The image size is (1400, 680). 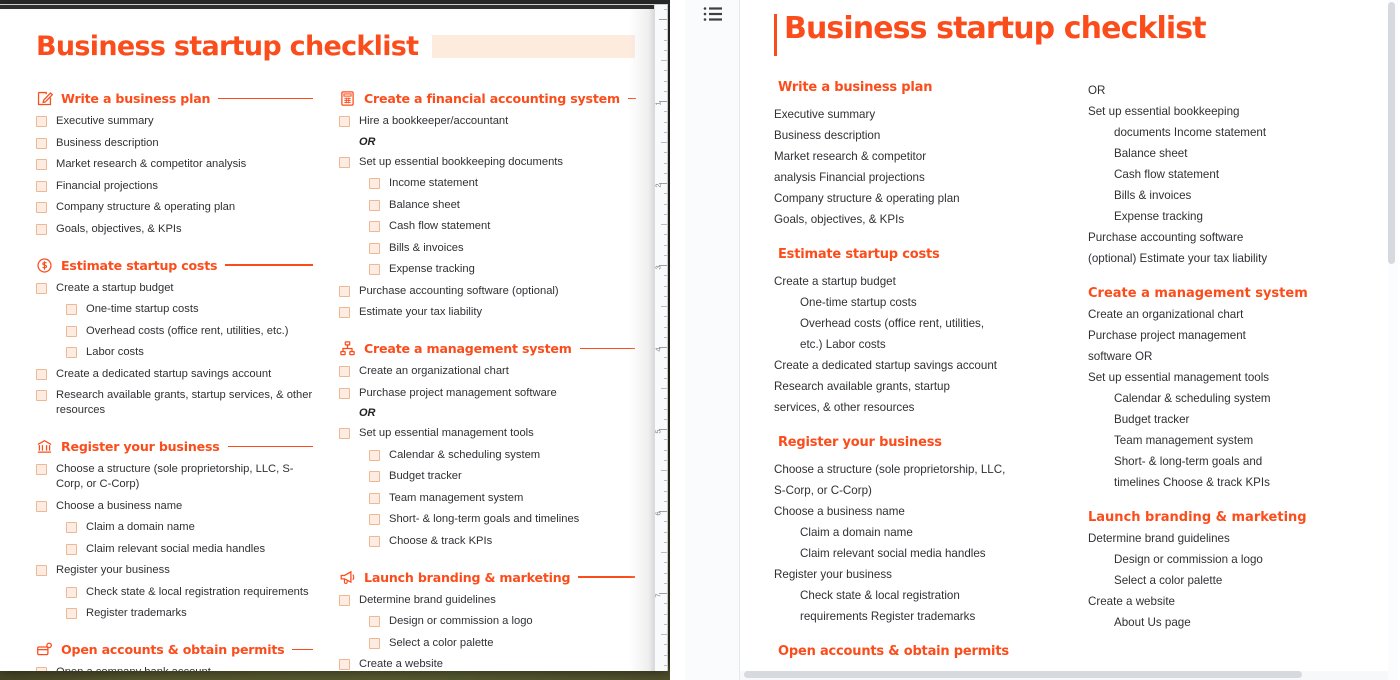 I want to click on checklist-item: Create a website, so click(x=487, y=664).